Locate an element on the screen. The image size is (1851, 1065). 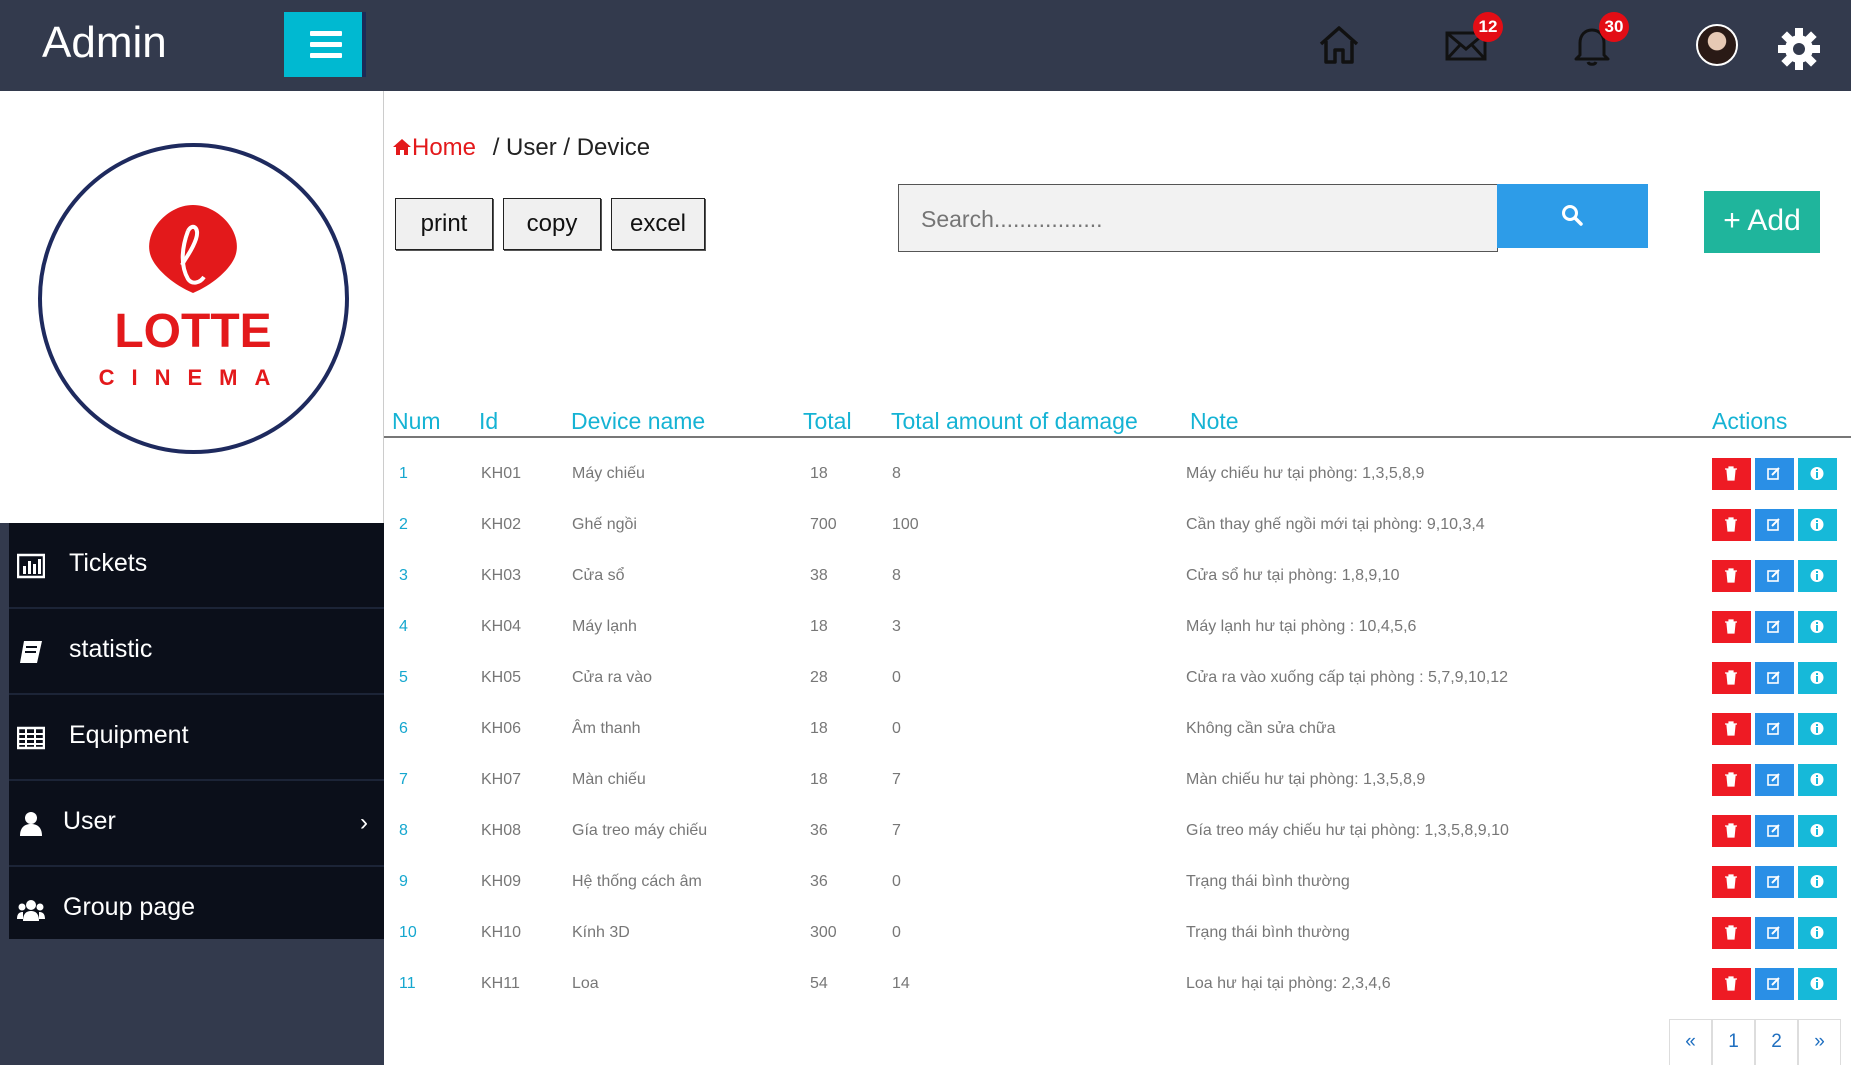
column-header-id: Id is located at coordinates (488, 421).